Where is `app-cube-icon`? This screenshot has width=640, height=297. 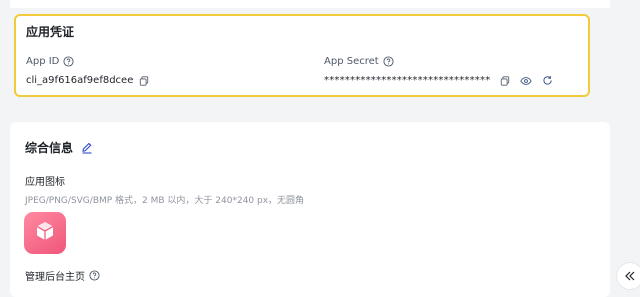
app-cube-icon is located at coordinates (45, 233).